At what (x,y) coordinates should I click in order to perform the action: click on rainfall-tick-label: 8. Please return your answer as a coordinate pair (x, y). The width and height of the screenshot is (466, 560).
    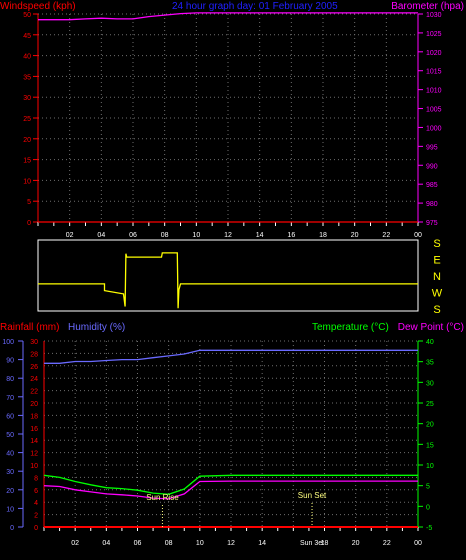
    Looking at the image, I should click on (36, 478).